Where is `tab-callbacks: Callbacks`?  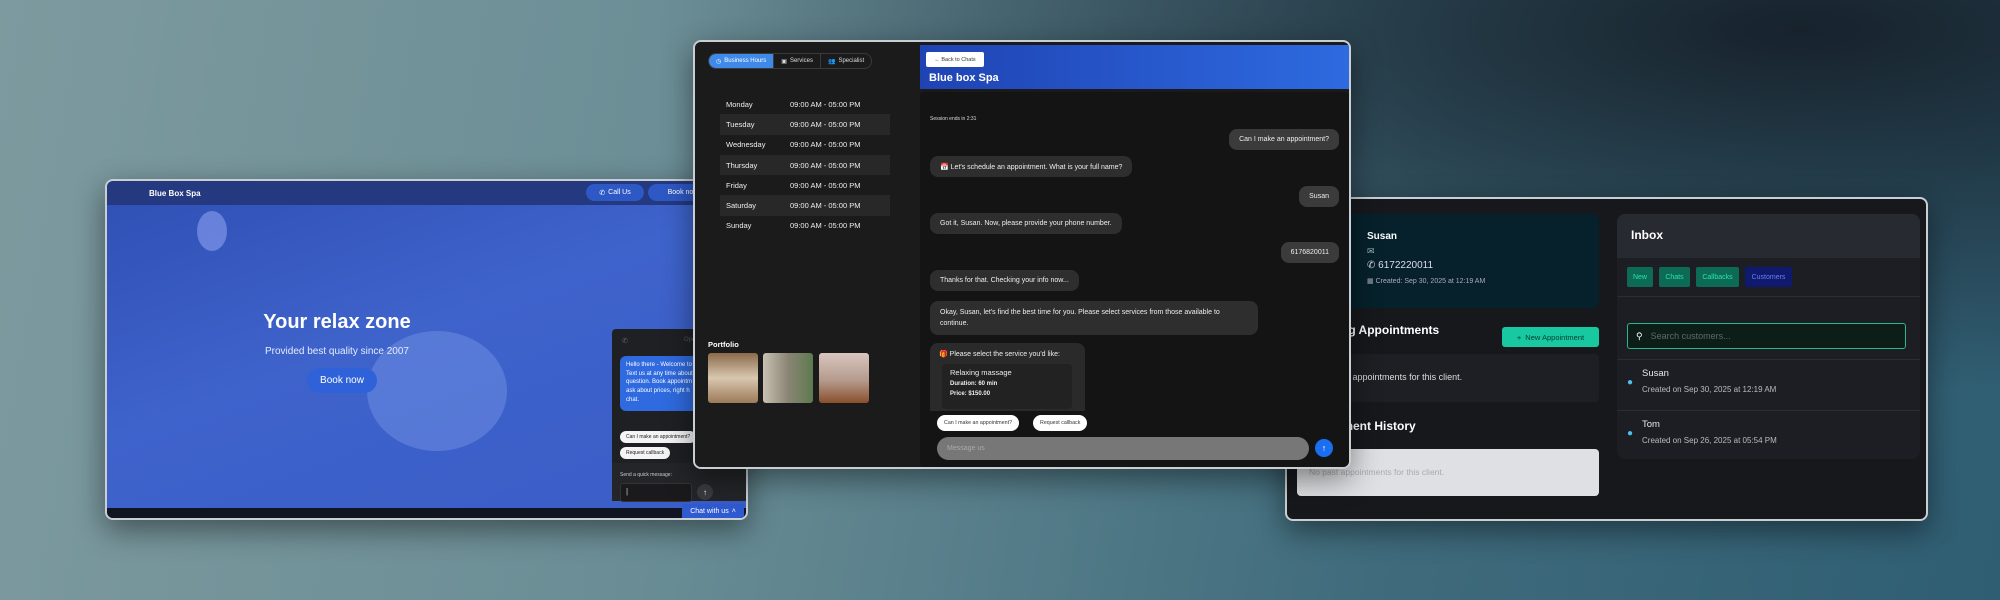 tab-callbacks: Callbacks is located at coordinates (1717, 277).